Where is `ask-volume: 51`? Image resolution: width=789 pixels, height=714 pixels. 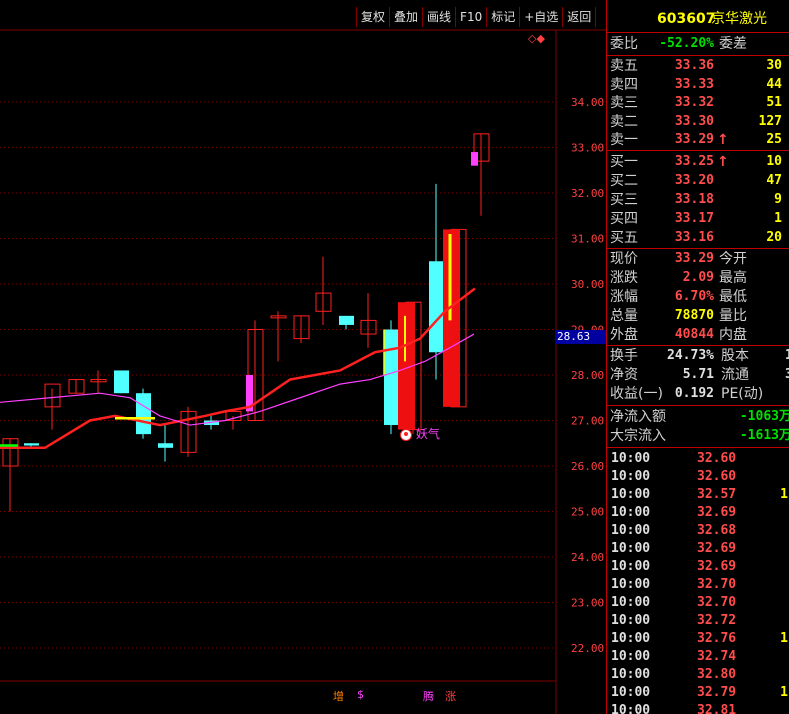 ask-volume: 51 is located at coordinates (774, 103).